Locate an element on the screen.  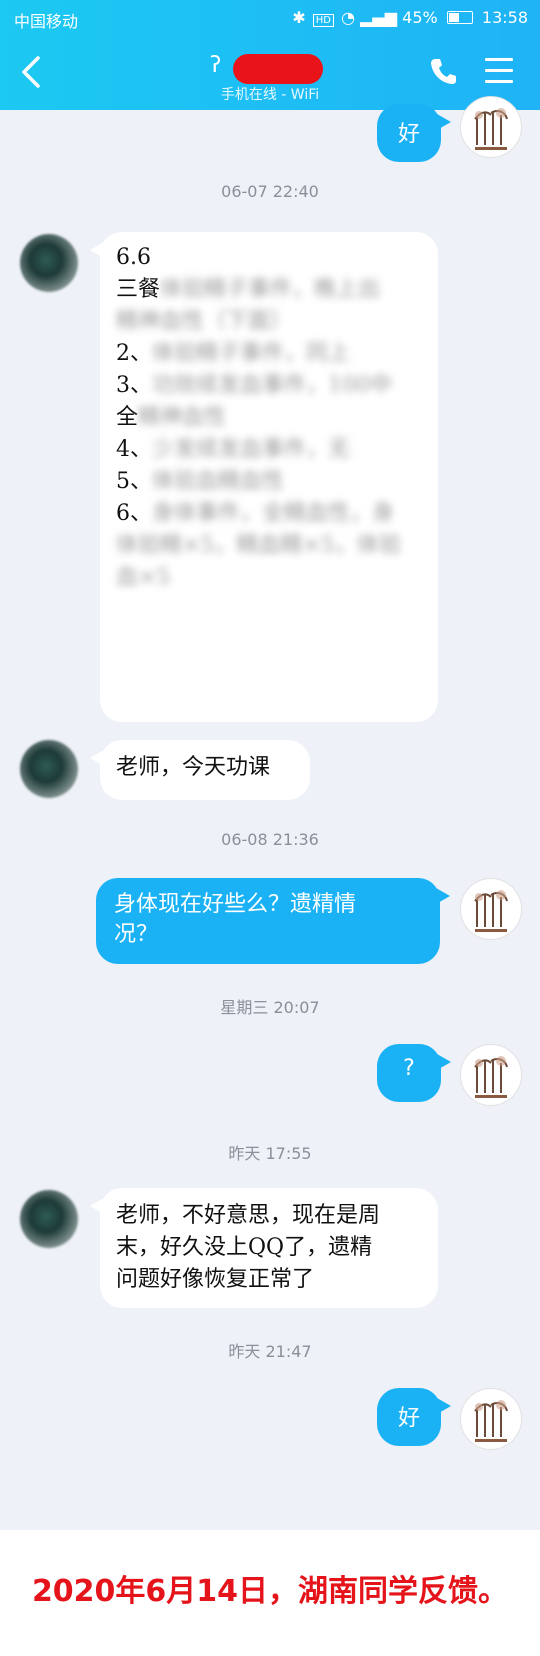
carrier-name: 中国移动 is located at coordinates (46, 21).